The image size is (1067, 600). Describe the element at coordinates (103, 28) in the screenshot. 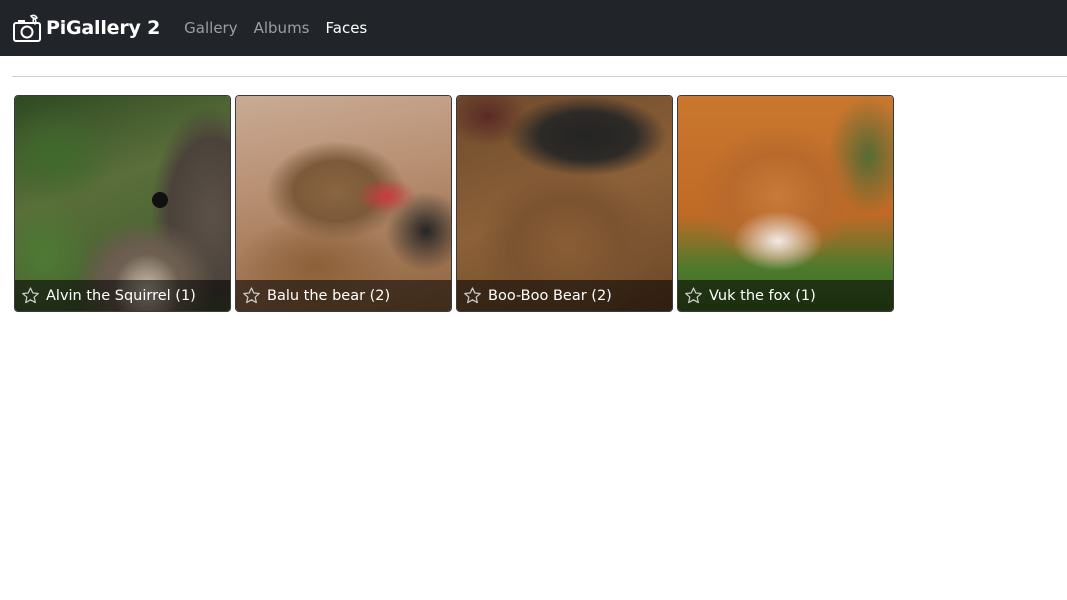

I see `brand-name: PiGallery 2` at that location.